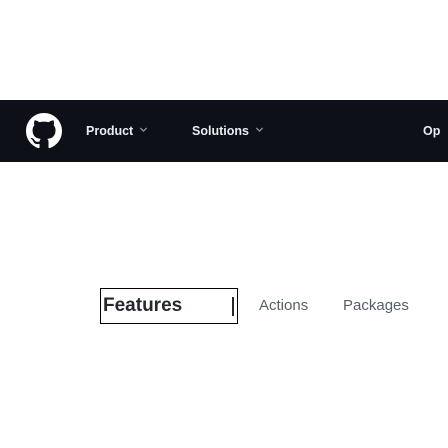 The image size is (448, 448). Describe the element at coordinates (143, 305) in the screenshot. I see `tab-features-label: Features` at that location.